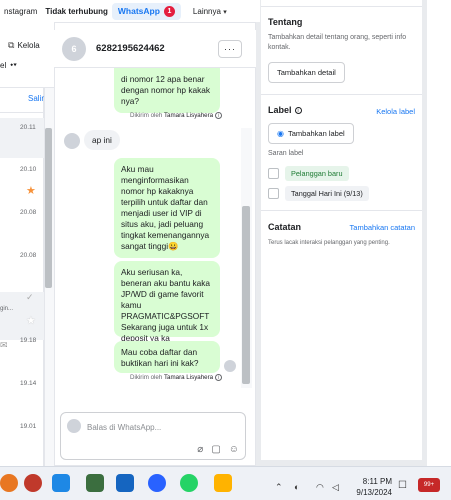 The image size is (451, 500). I want to click on suggested-label-row: Pelanggan baru, so click(308, 173).